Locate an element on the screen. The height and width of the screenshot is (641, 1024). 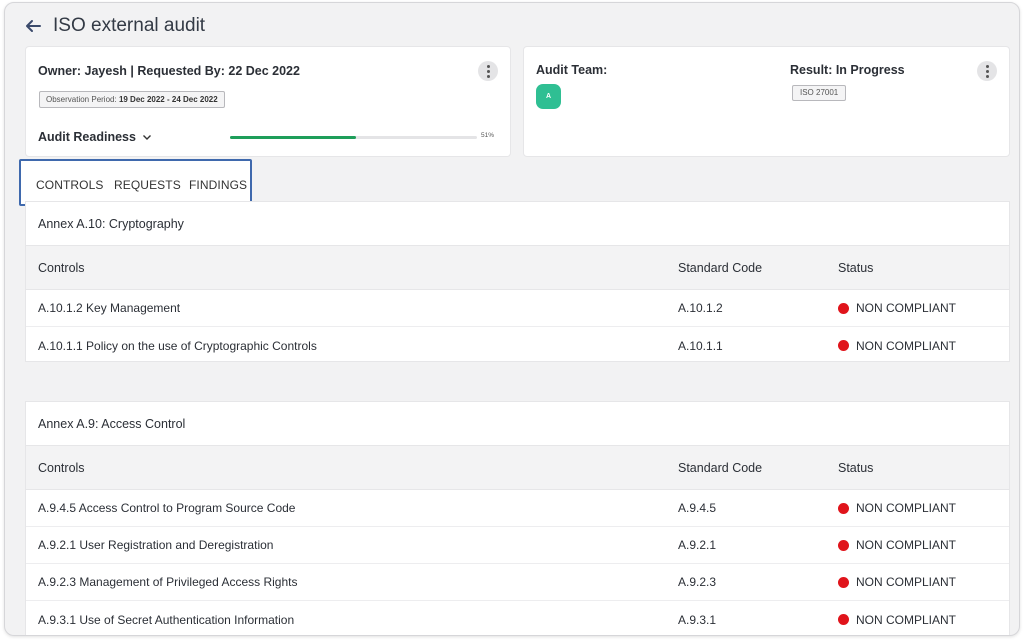
page-header: ISO external audit is located at coordinates (115, 26).